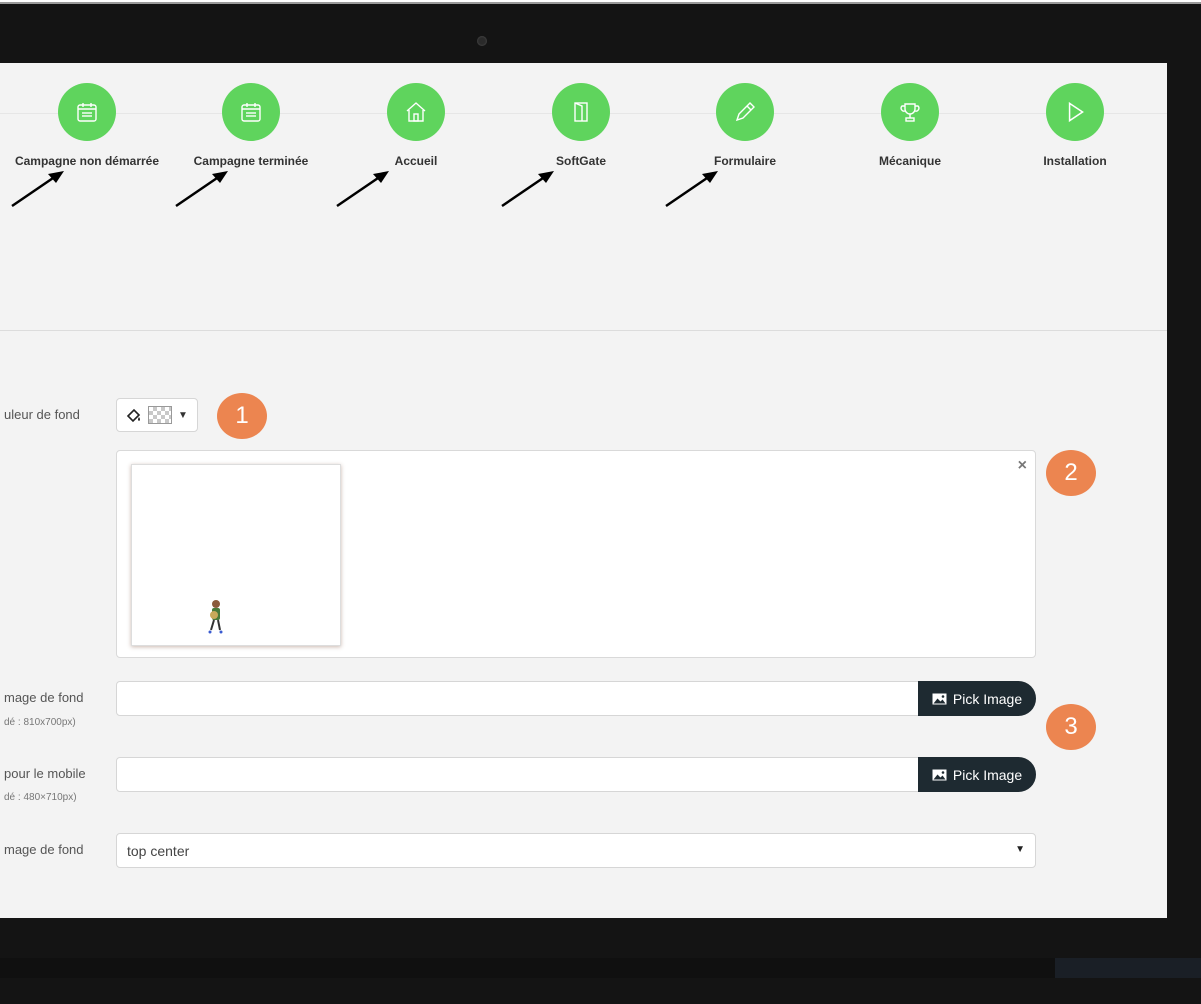 Image resolution: width=1201 pixels, height=1004 pixels. What do you see at coordinates (45, 773) in the screenshot?
I see `mobile-image-label: pour le mobile` at bounding box center [45, 773].